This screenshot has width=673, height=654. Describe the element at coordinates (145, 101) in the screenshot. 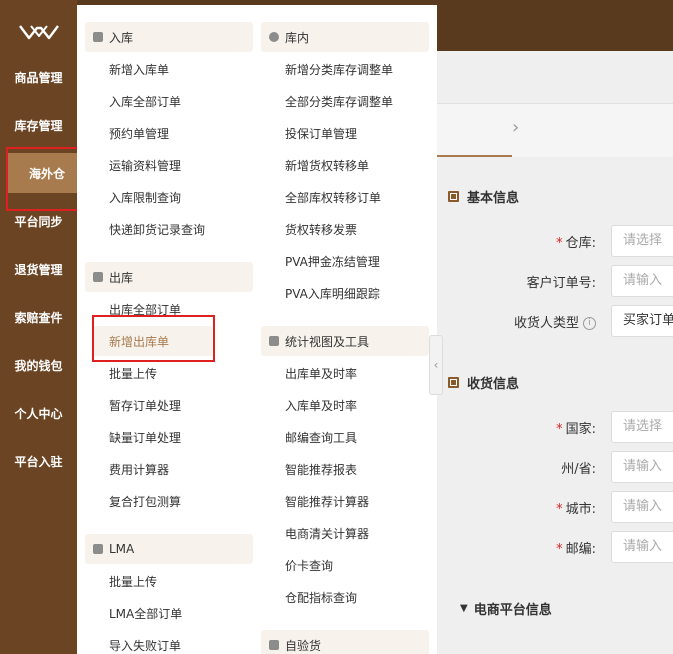

I see `menu-item-all-inbound: 入库全部订单` at that location.